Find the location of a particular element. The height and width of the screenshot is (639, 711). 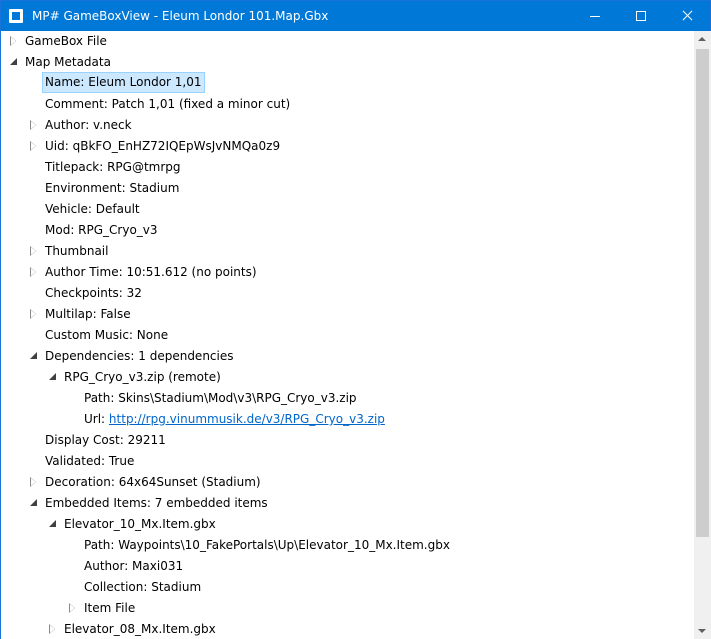

tree-item-author: Author: v.neck is located at coordinates (347, 125).